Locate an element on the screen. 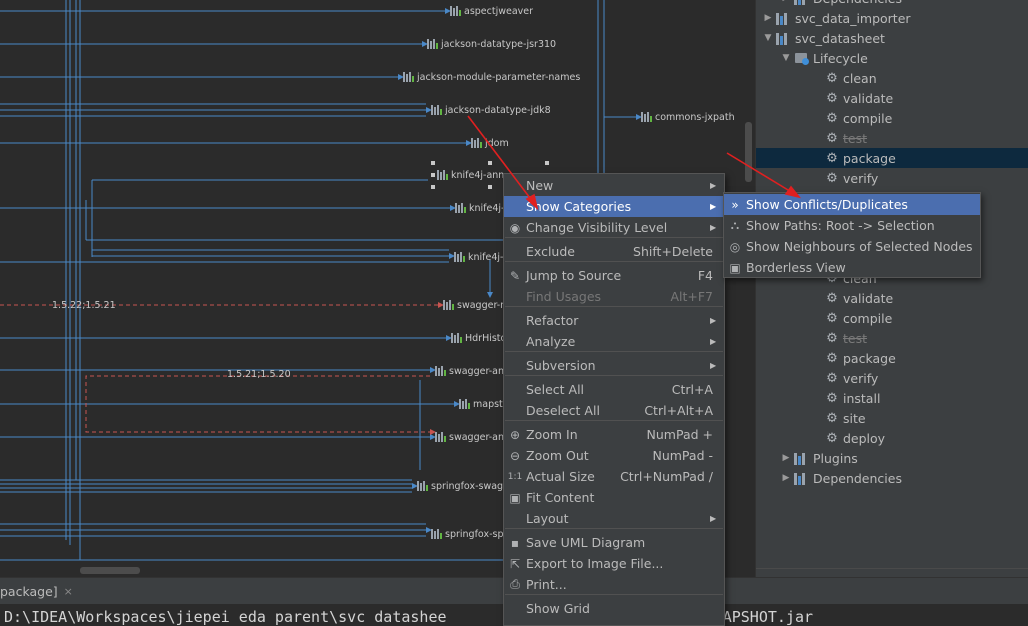  submenu-arrow-icon: ▶ is located at coordinates (713, 320).